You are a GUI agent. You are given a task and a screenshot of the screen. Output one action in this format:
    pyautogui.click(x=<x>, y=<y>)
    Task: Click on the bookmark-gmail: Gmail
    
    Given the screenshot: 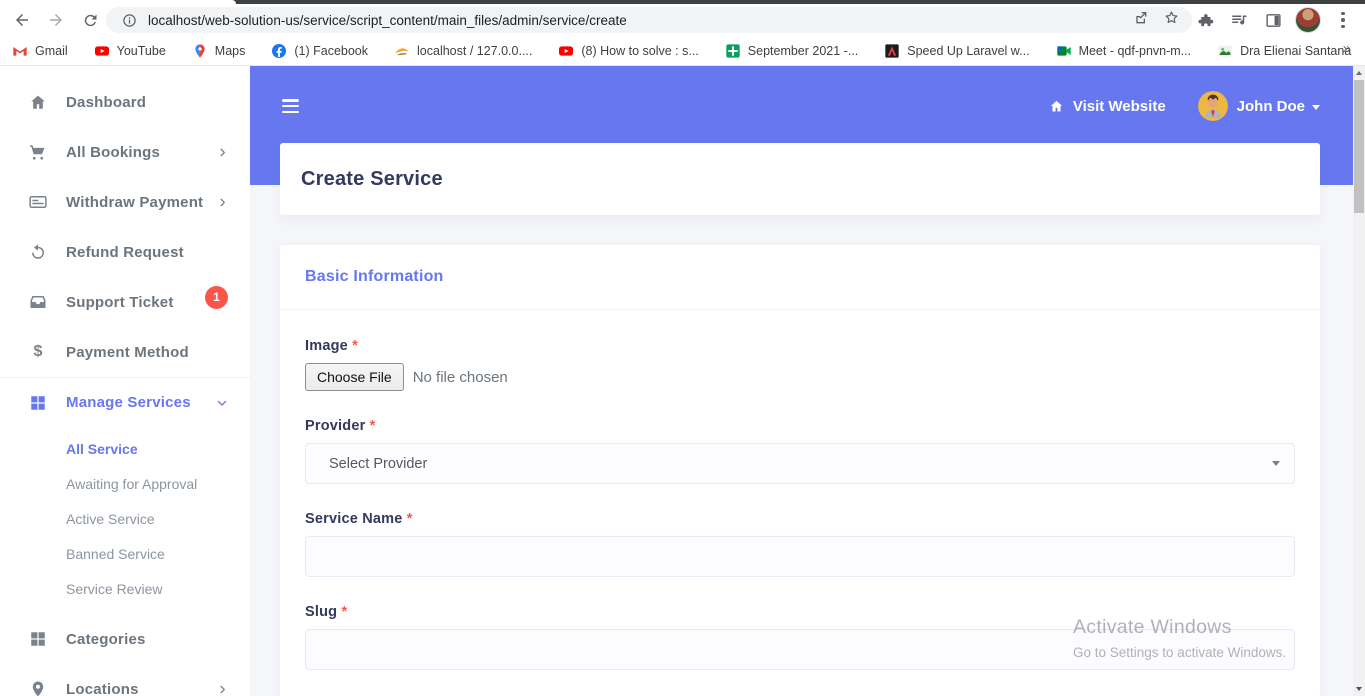 What is the action you would take?
    pyautogui.click(x=40, y=51)
    